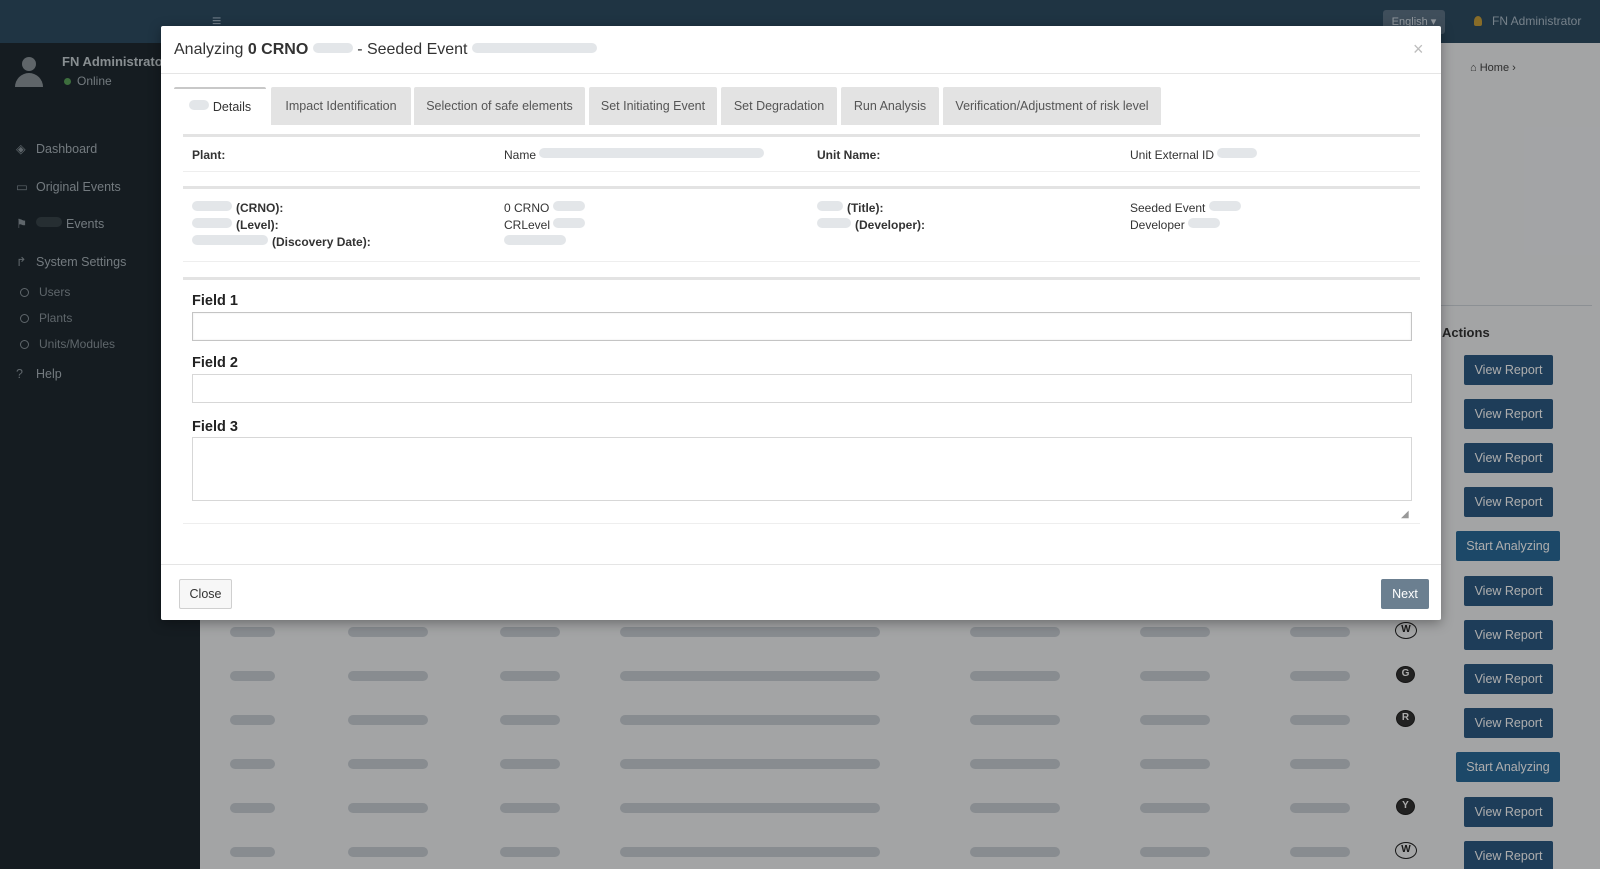  What do you see at coordinates (205, 594) in the screenshot?
I see `close-button: Close` at bounding box center [205, 594].